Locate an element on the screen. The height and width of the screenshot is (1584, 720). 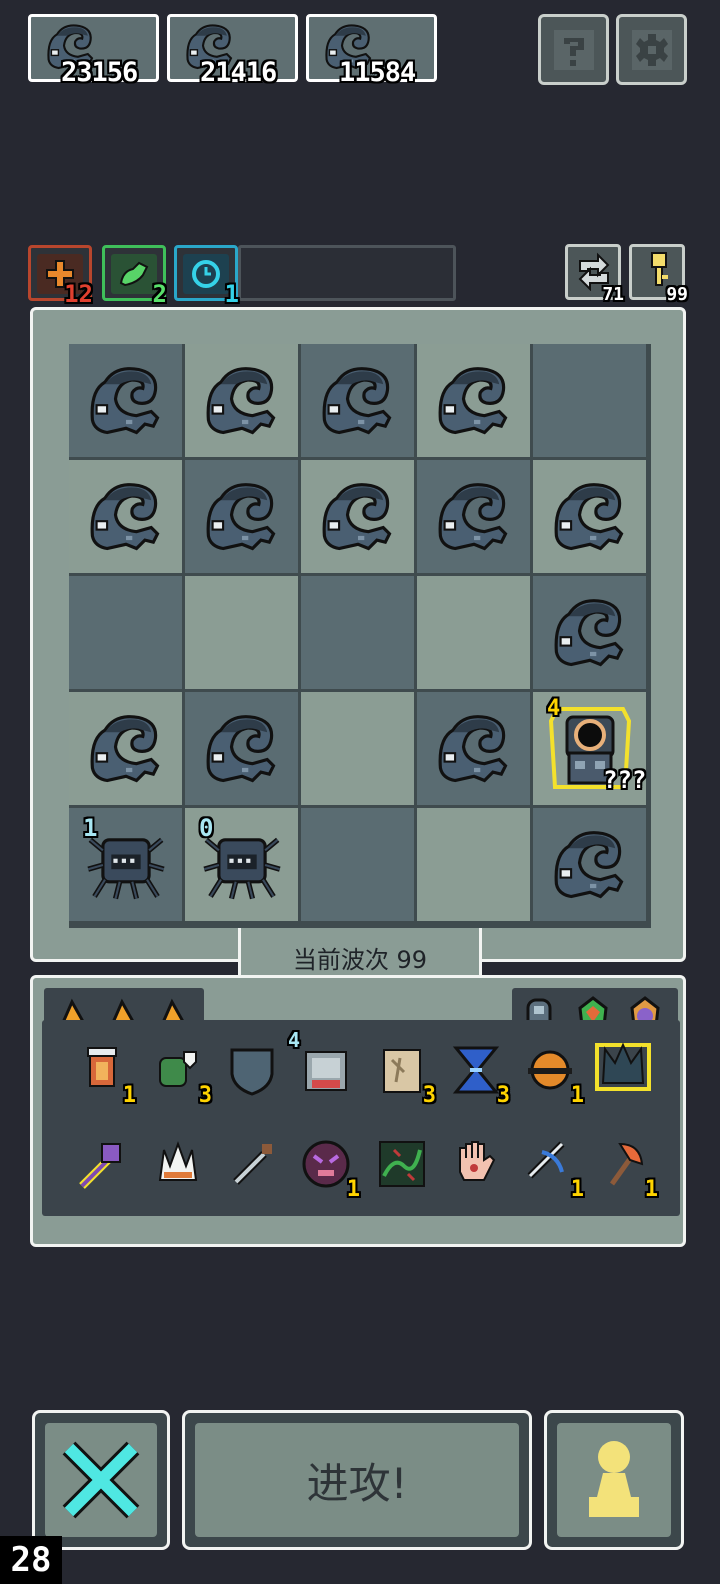
item-badge: 4 is located at coordinates (294, 1040).